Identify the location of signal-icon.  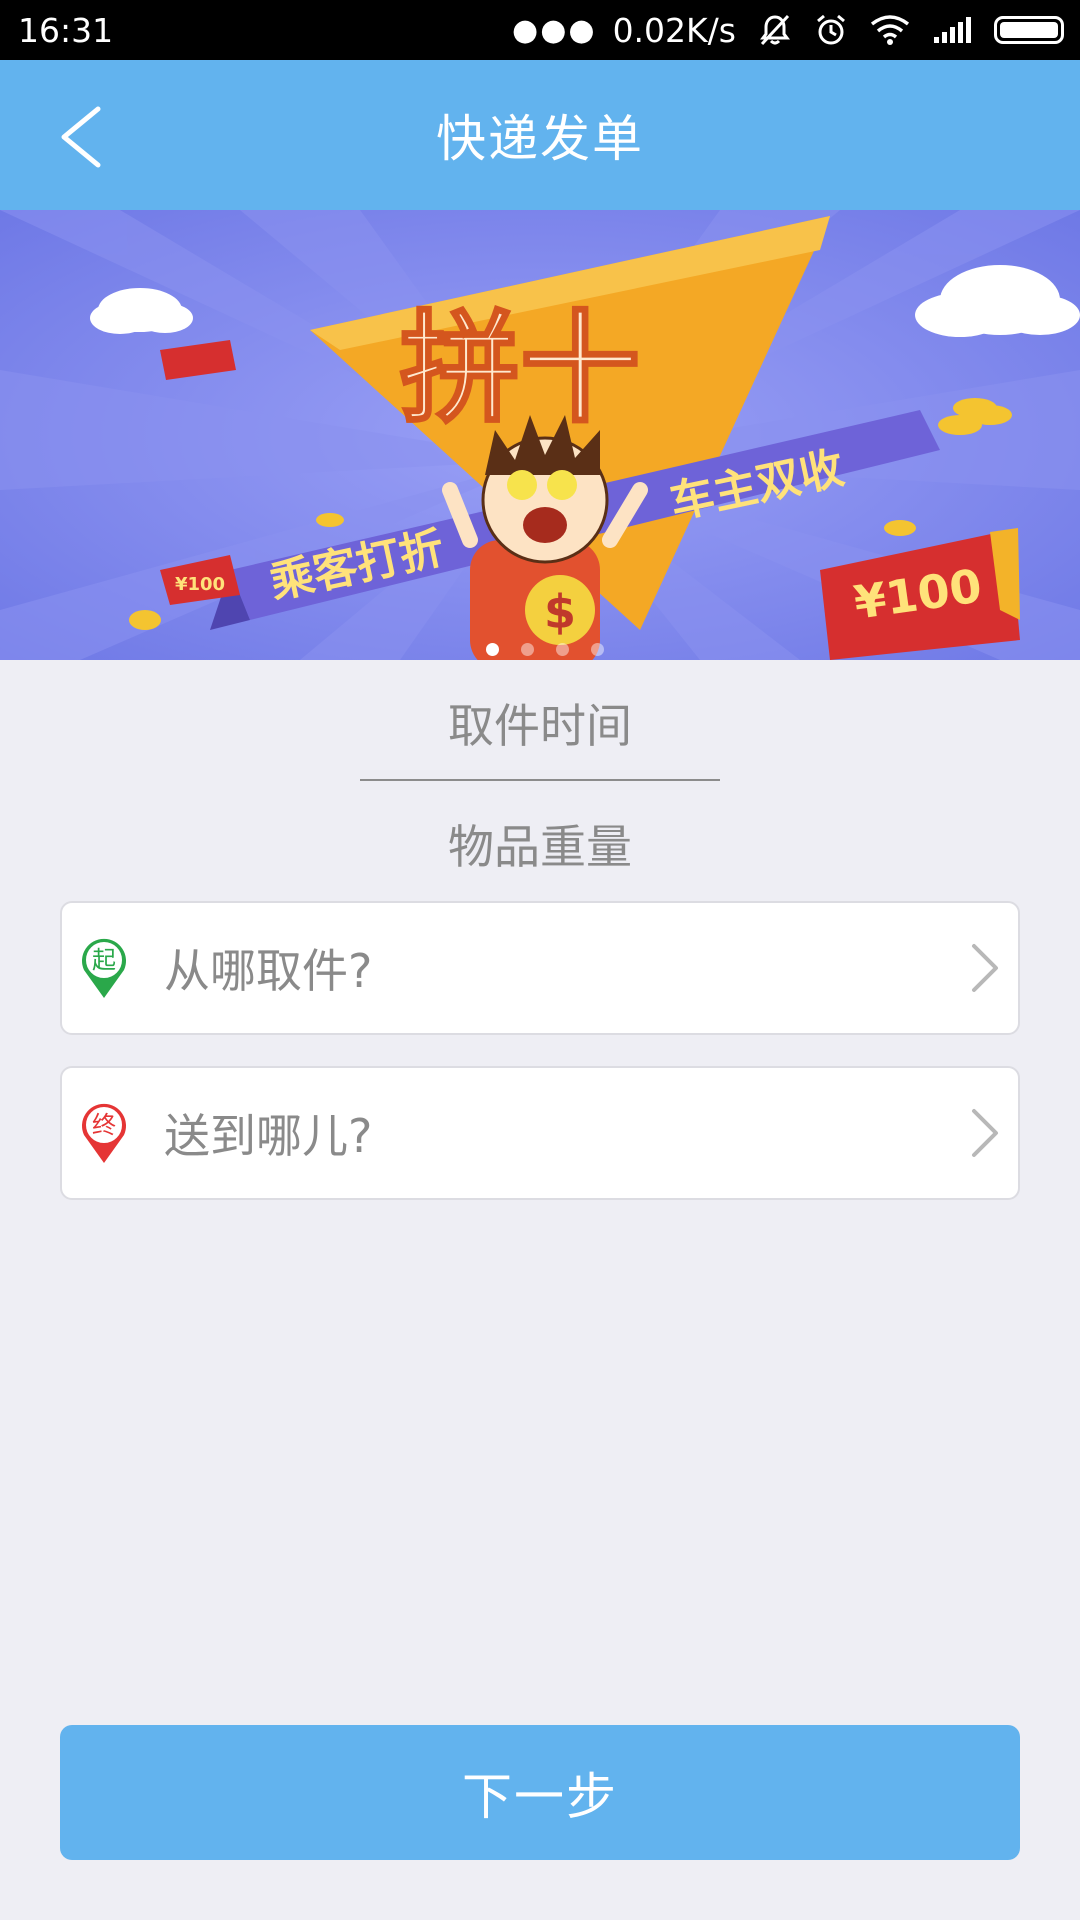
(952, 30).